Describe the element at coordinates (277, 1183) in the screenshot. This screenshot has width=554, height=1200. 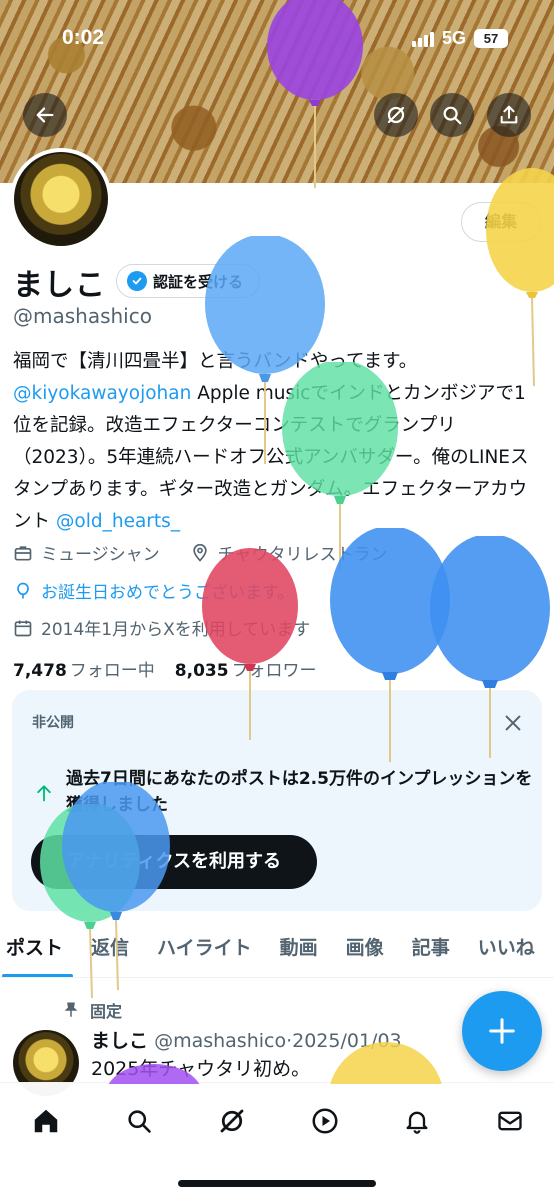
I see `home-indicator` at that location.